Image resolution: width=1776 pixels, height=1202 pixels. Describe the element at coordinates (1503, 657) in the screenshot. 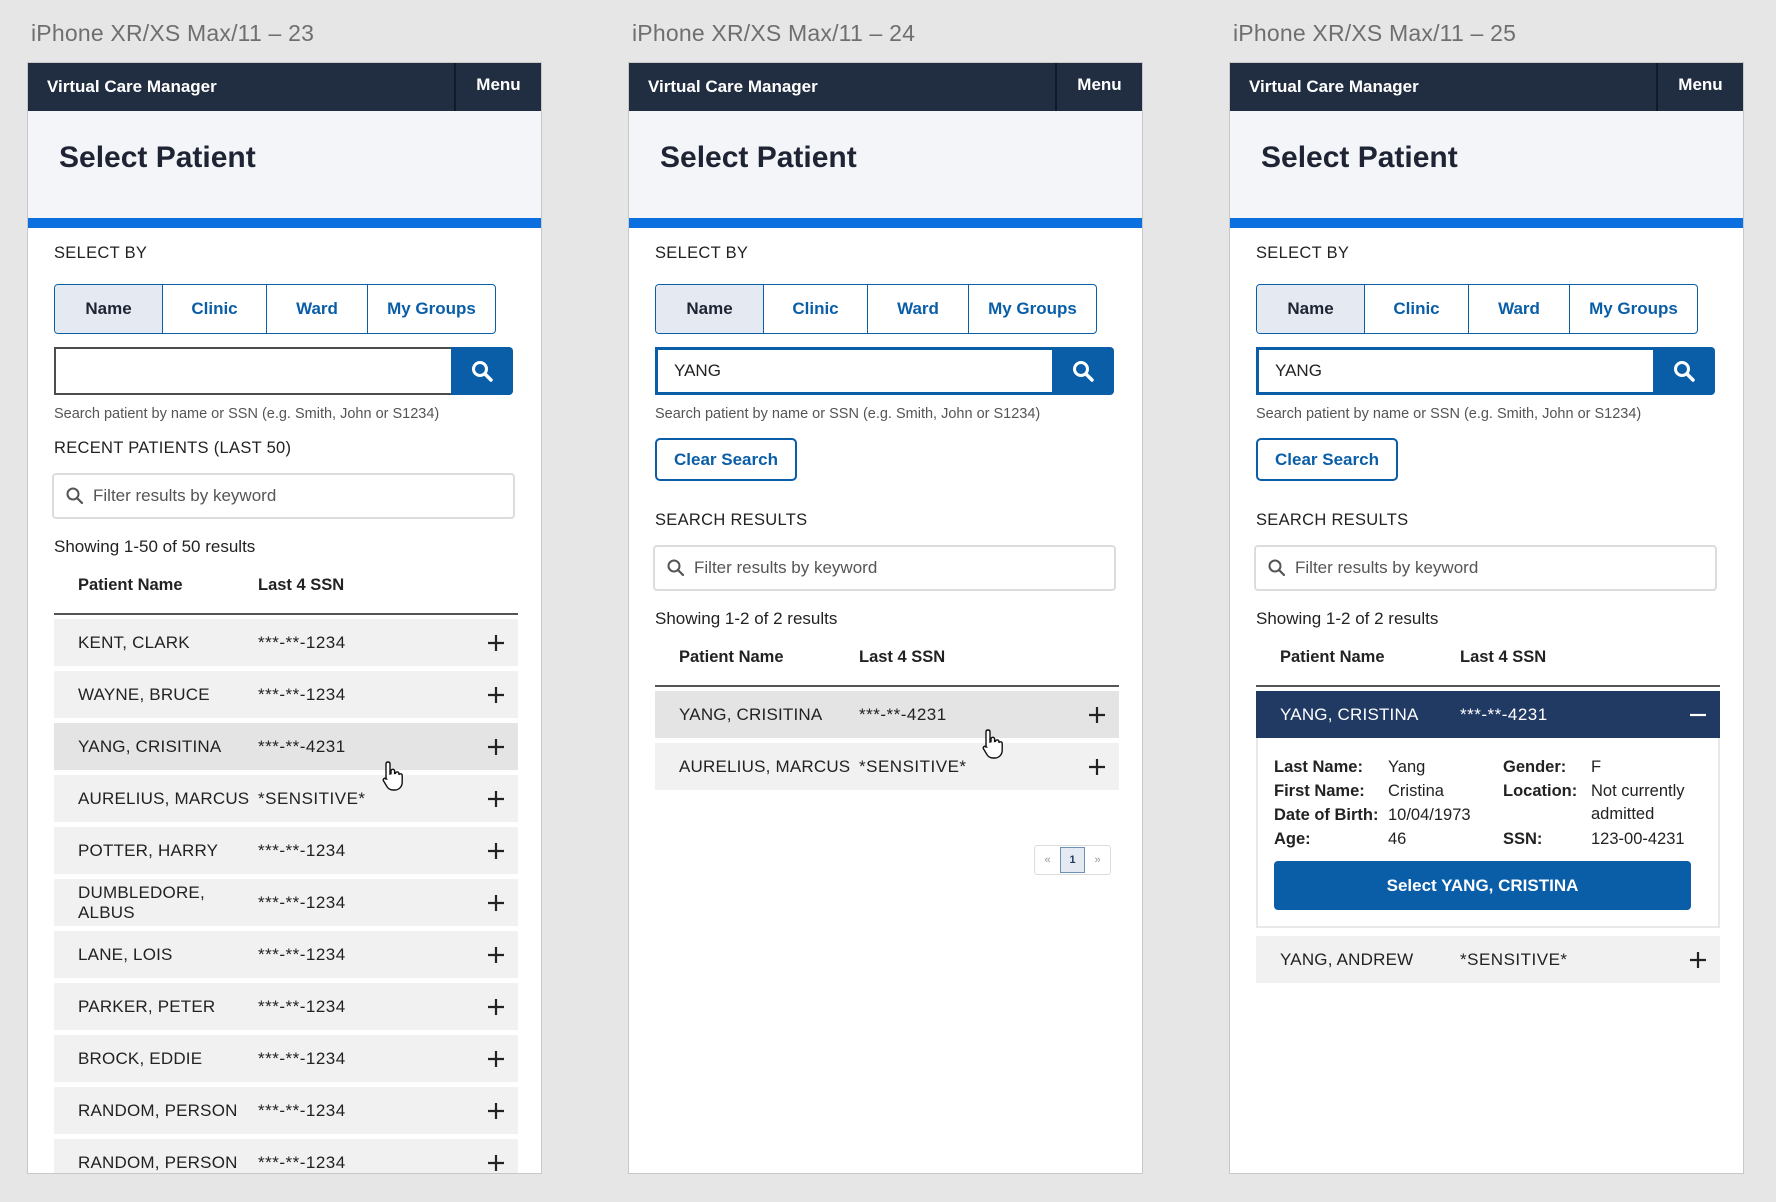

I see `col-last-4-ssn: Last 4 SSN` at that location.